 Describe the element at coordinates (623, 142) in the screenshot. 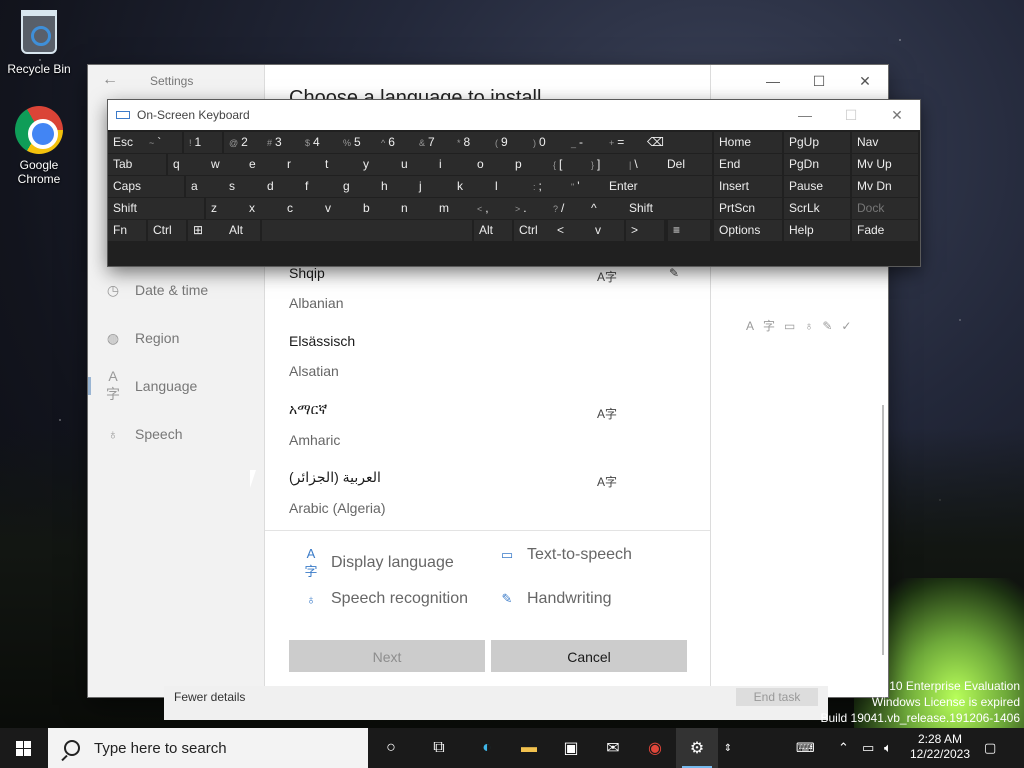

I see `osk-key: + =` at that location.